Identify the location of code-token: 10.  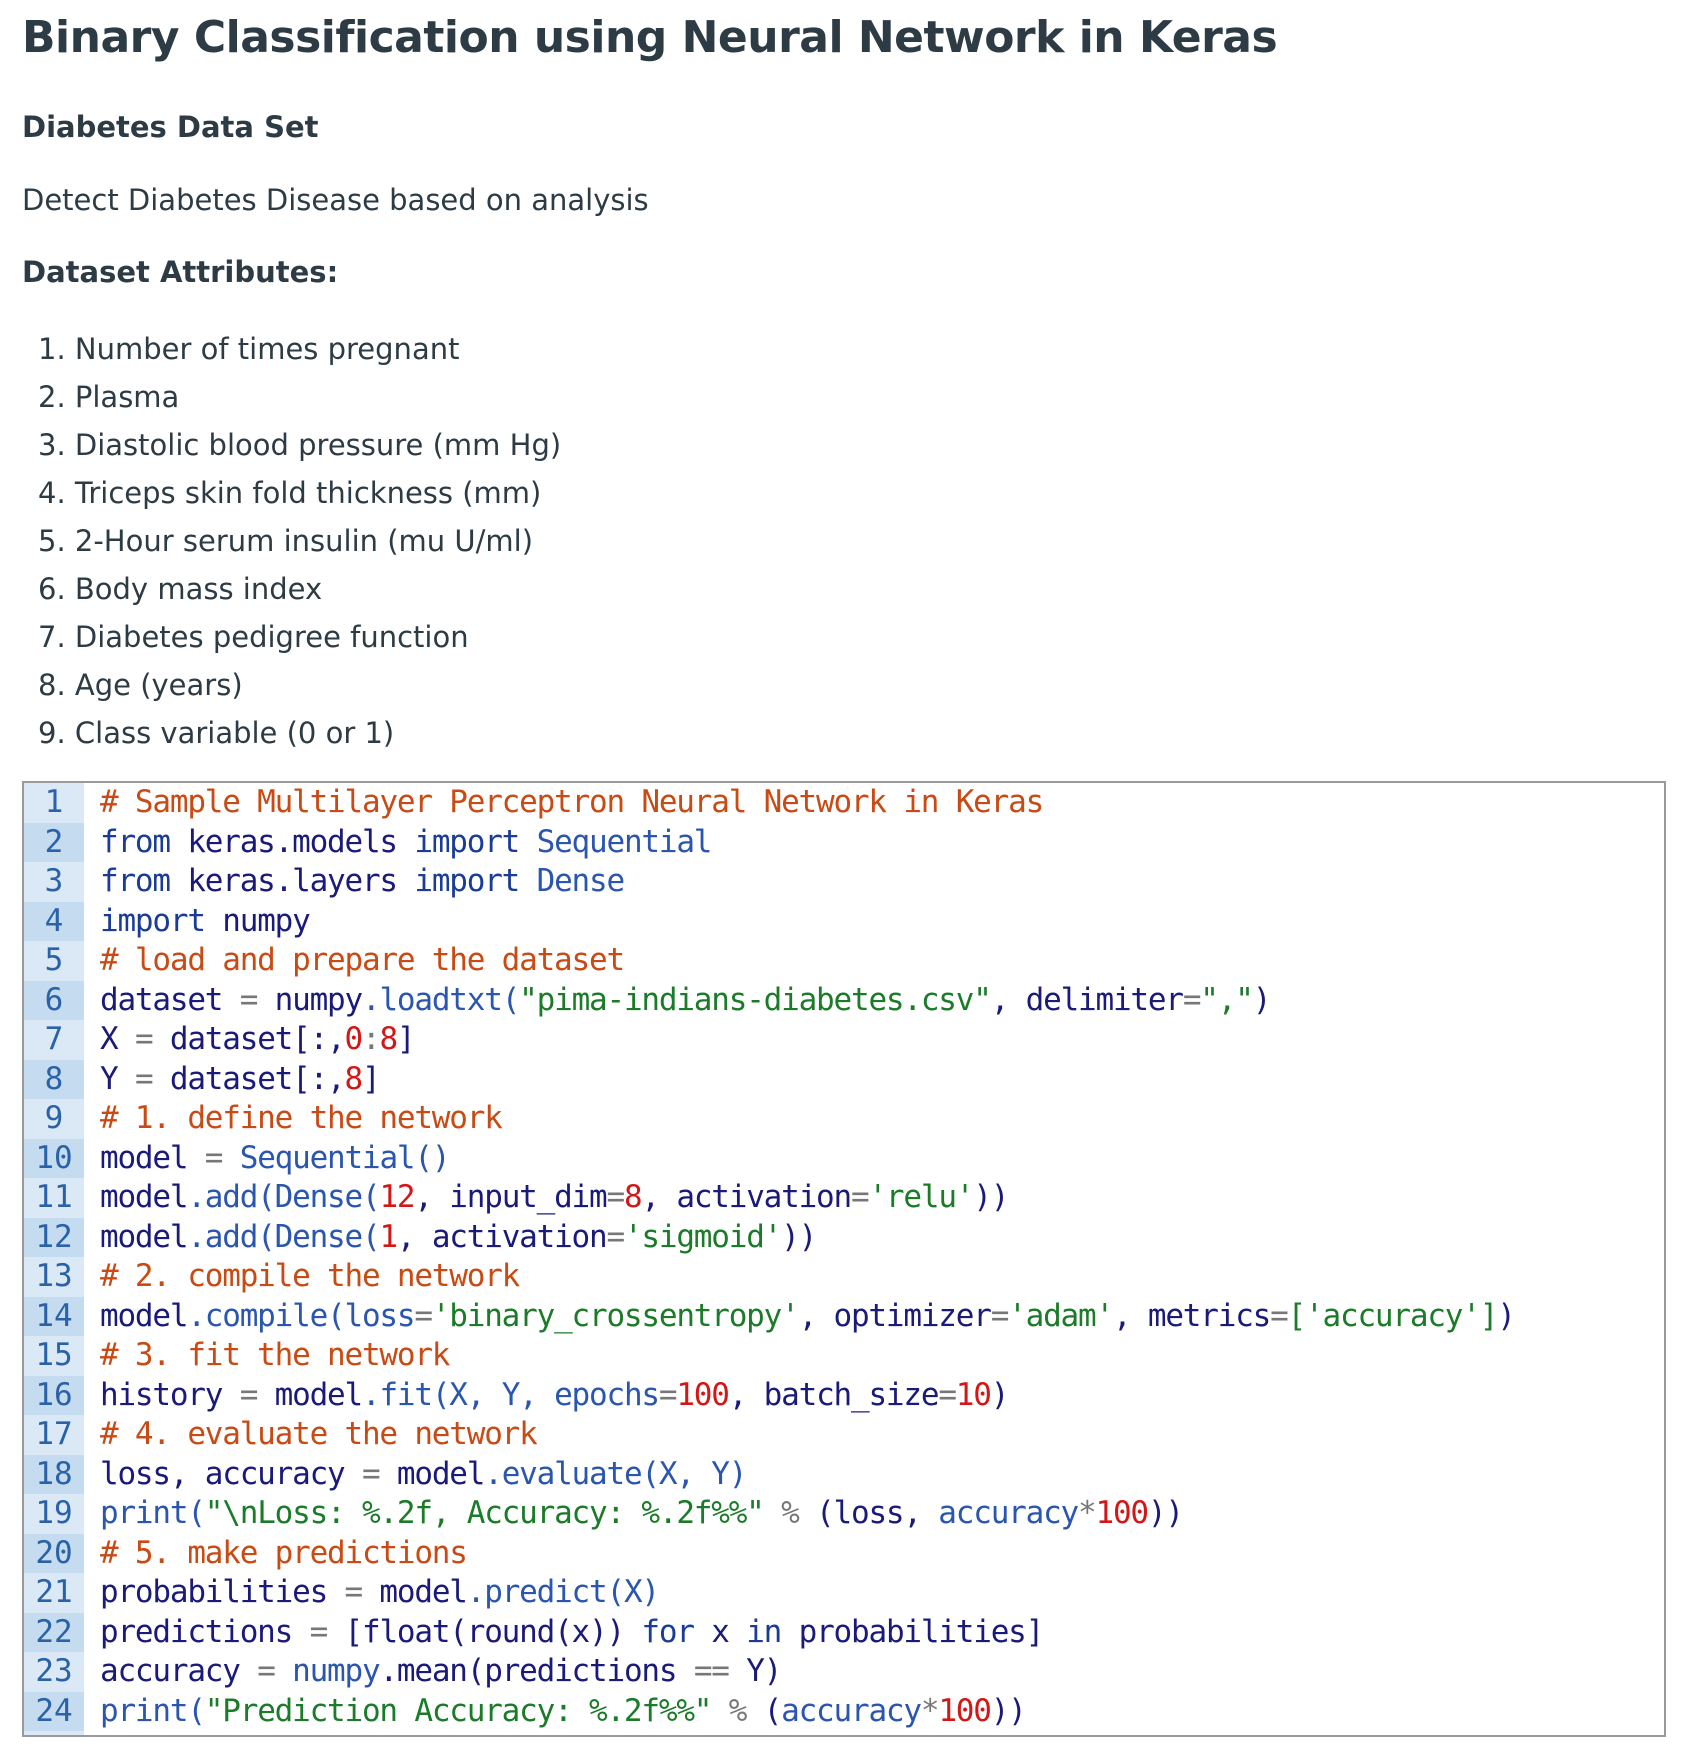
(973, 1394).